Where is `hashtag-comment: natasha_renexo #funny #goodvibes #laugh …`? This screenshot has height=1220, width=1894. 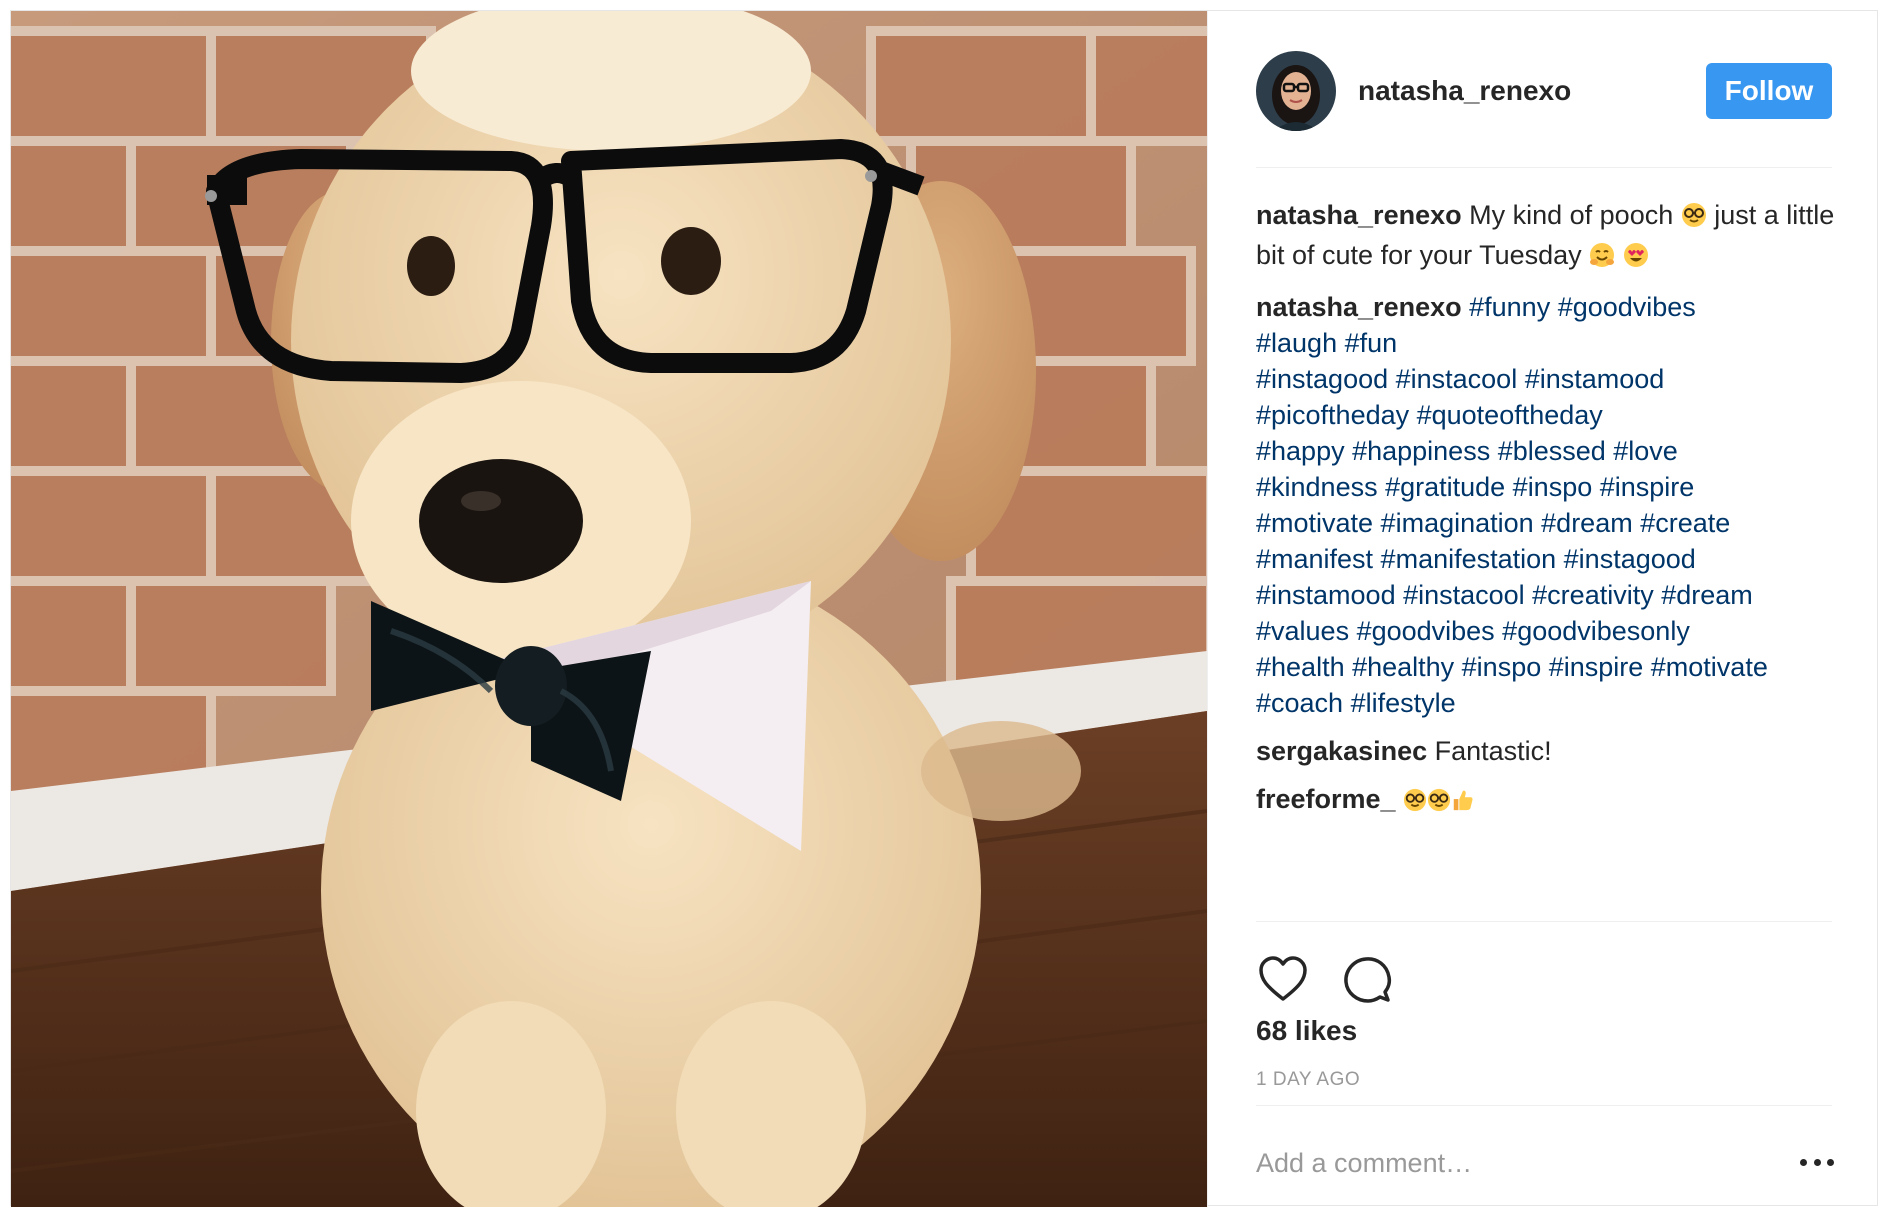 hashtag-comment: natasha_renexo #funny #goodvibes #laugh … is located at coordinates (1546, 505).